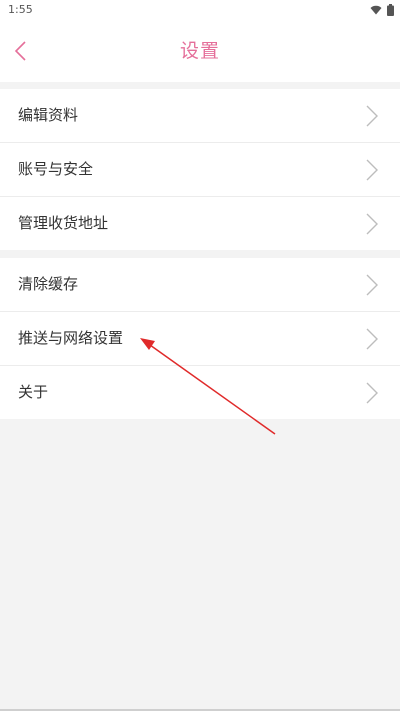 The width and height of the screenshot is (400, 711). Describe the element at coordinates (63, 223) in the screenshot. I see `settings-item-label: 管理收货地址` at that location.